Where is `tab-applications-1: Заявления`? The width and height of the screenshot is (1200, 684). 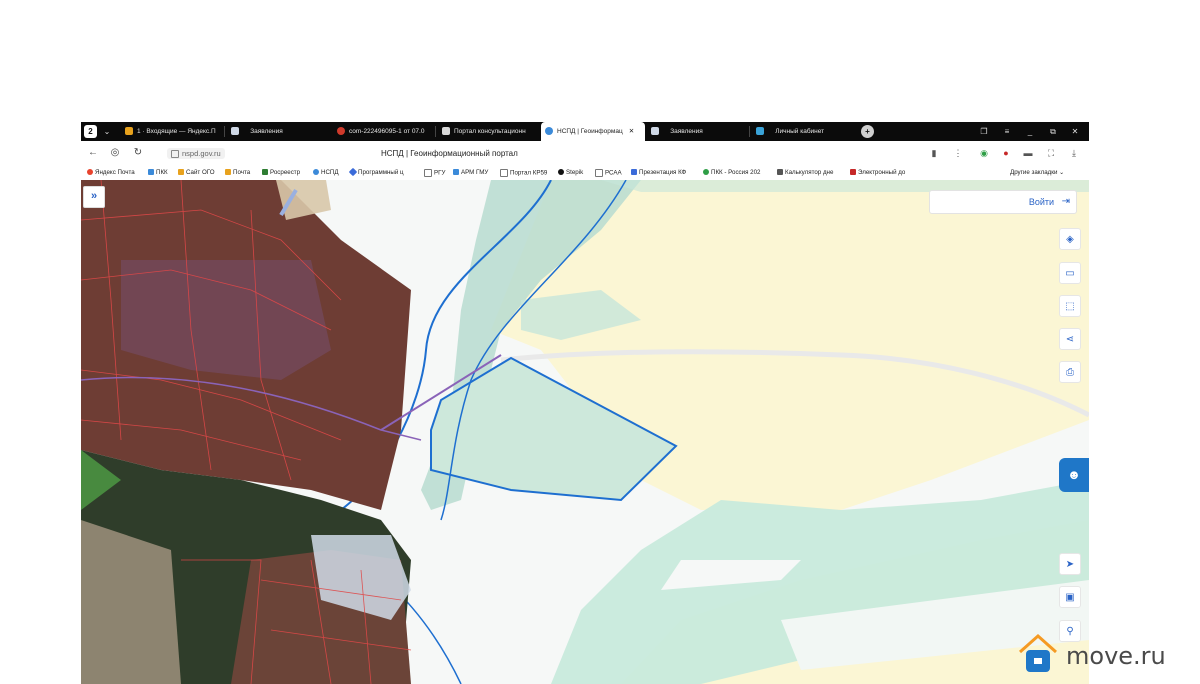
tab-applications-1: Заявления is located at coordinates (277, 131).